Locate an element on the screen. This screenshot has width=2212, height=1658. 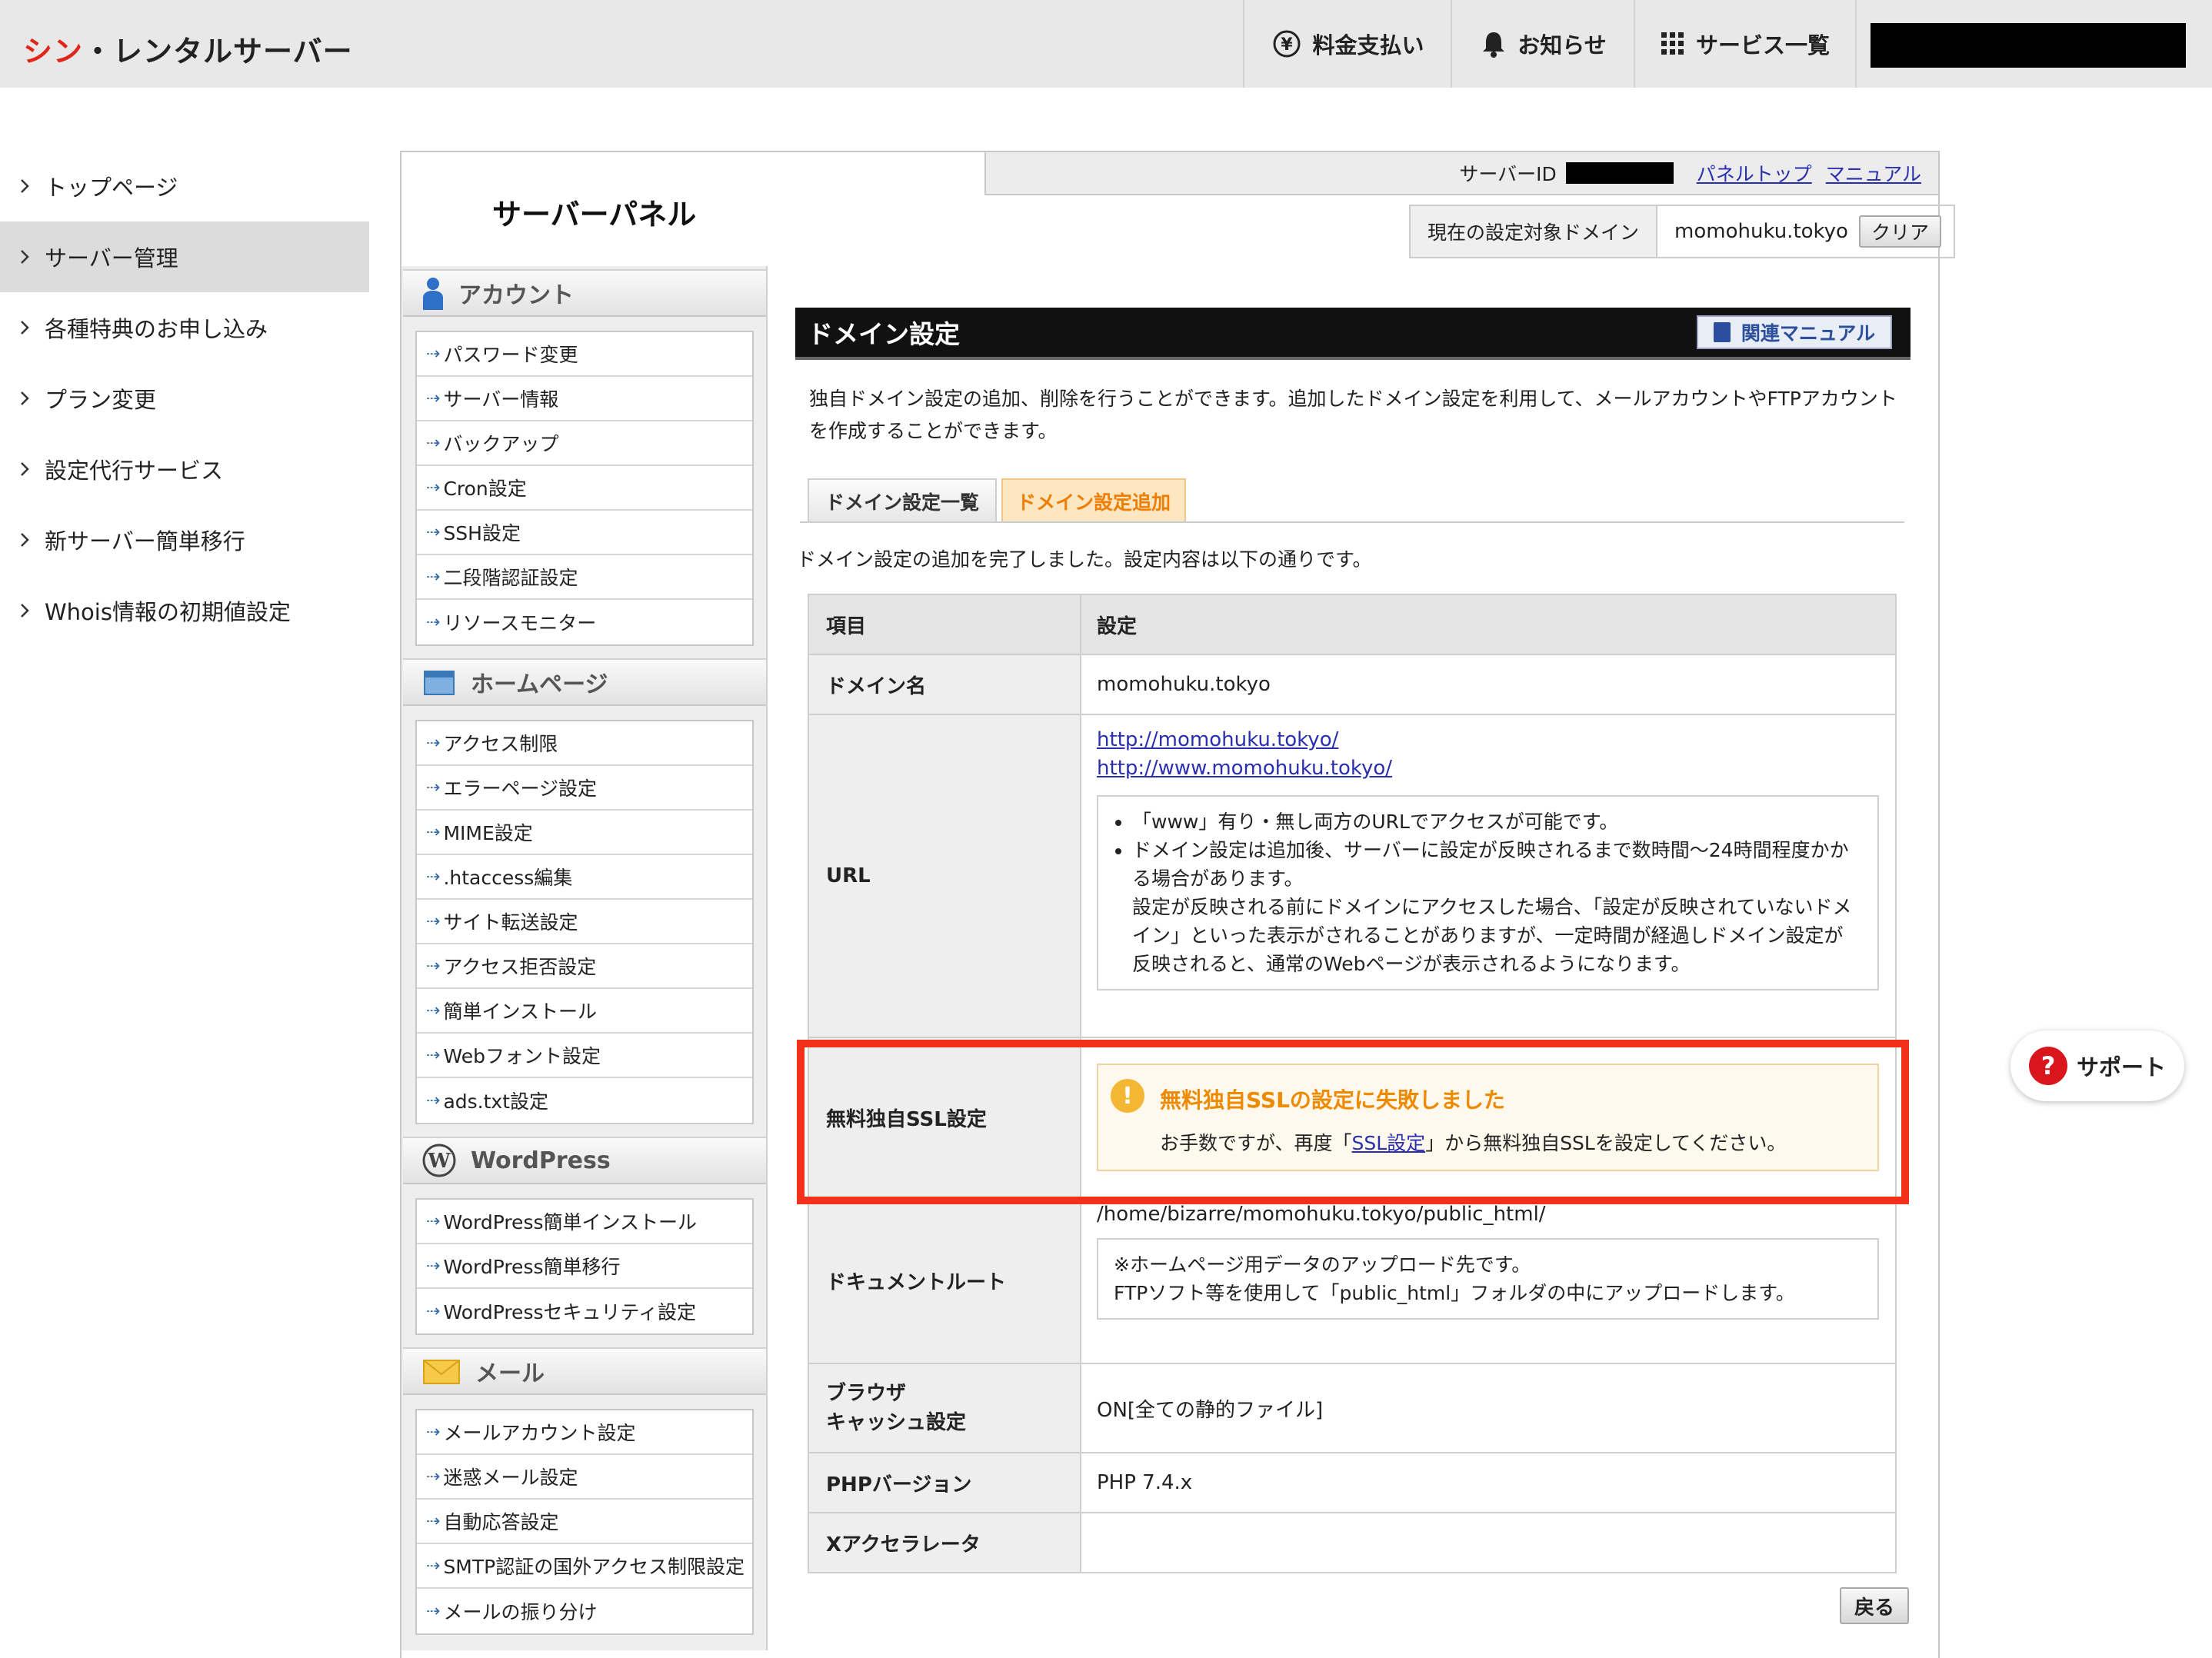
menu-item: ⇢ WordPress簡単移行 is located at coordinates (584, 1267).